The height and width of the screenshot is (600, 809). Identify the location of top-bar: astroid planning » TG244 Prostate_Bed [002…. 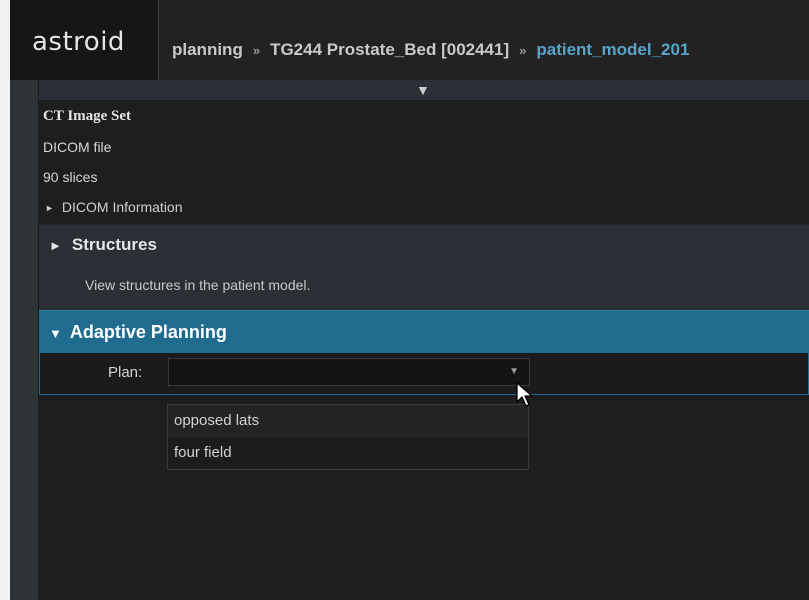
(409, 40).